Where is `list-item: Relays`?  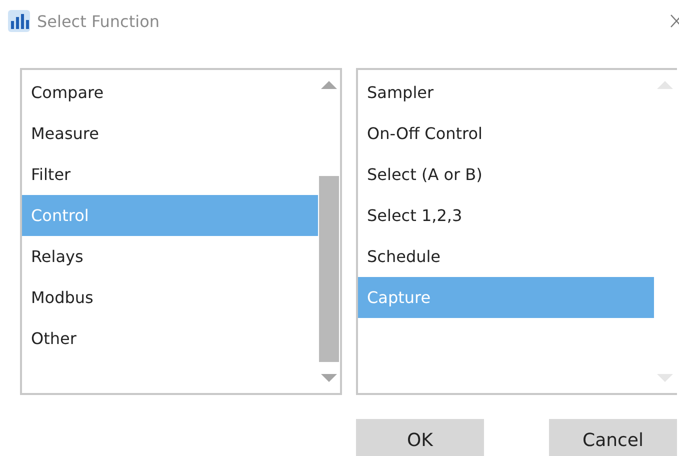
list-item: Relays is located at coordinates (170, 256).